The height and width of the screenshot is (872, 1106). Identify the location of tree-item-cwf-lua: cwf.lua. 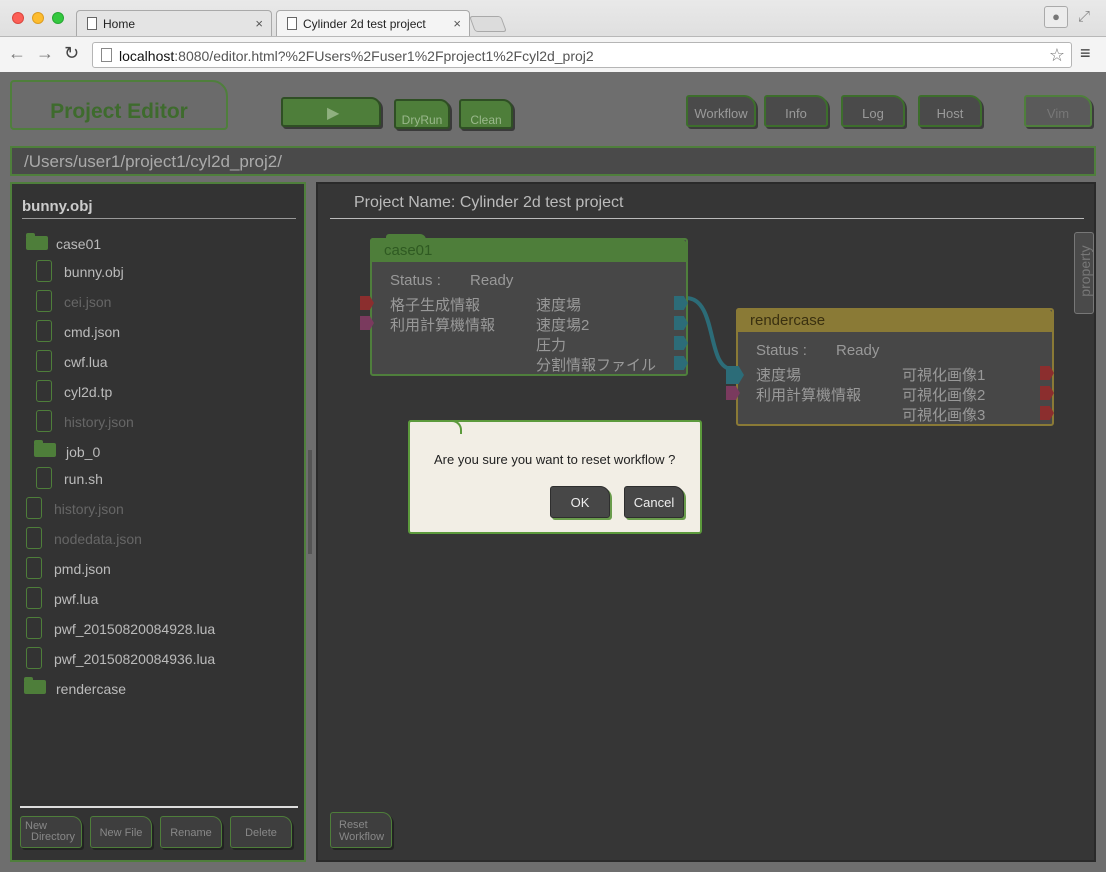
(86, 362).